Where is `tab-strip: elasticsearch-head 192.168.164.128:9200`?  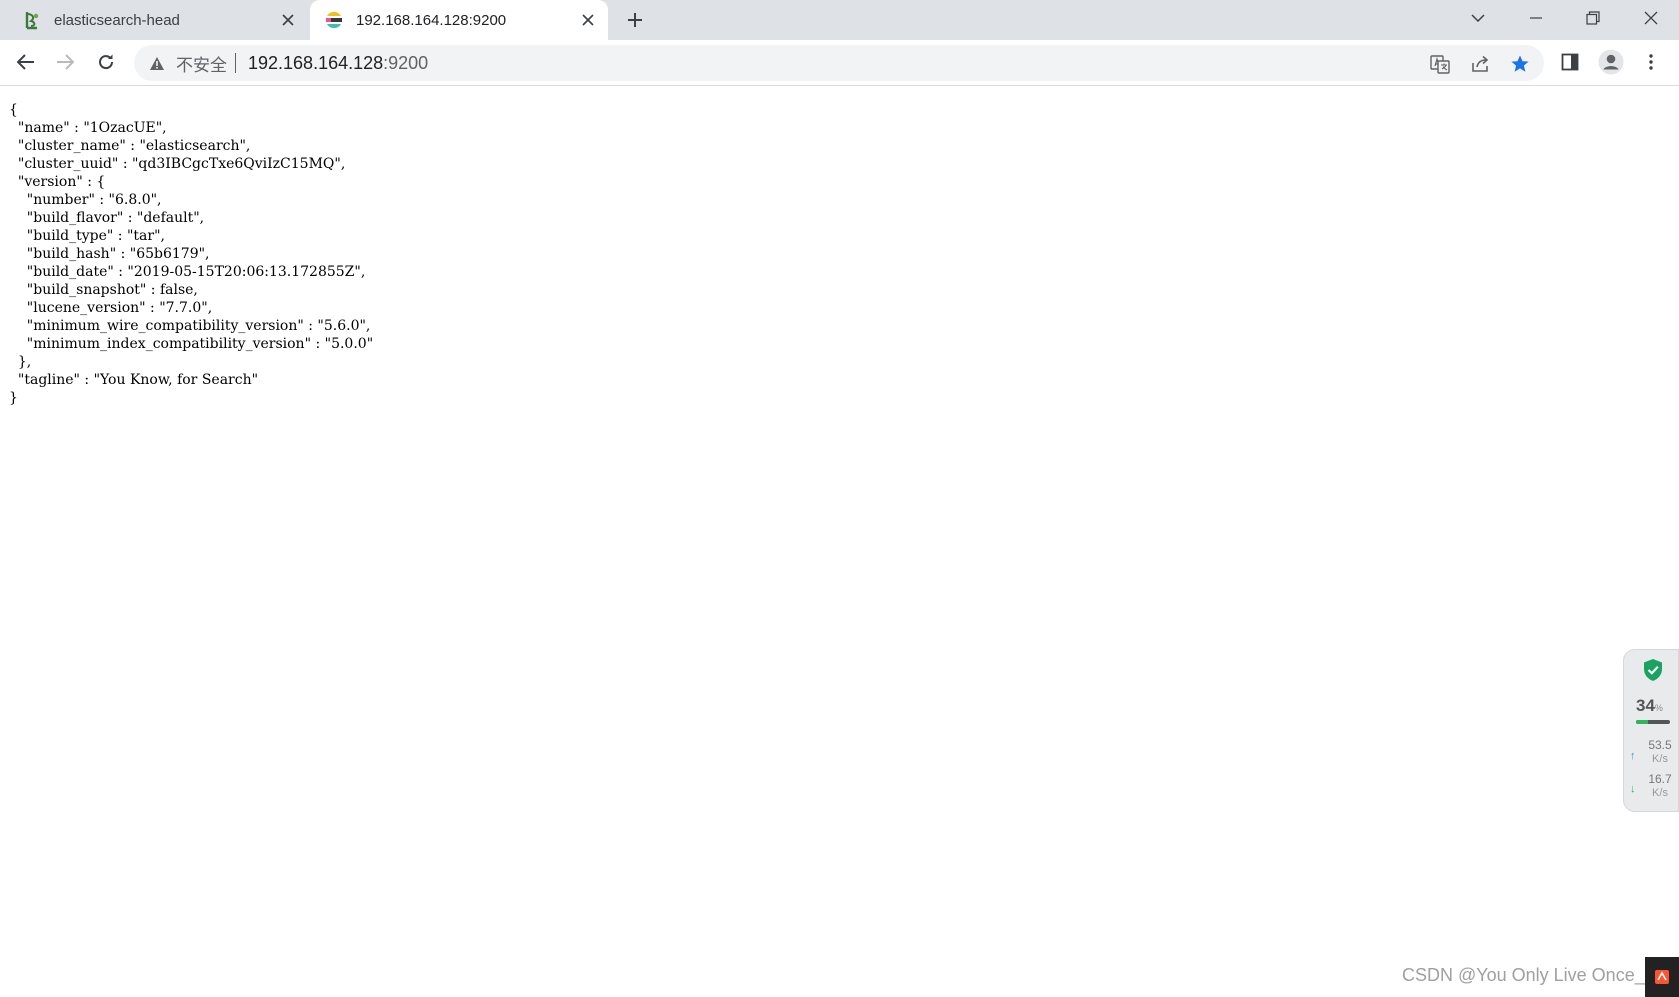
tab-strip: elasticsearch-head 192.168.164.128:9200 is located at coordinates (839, 20).